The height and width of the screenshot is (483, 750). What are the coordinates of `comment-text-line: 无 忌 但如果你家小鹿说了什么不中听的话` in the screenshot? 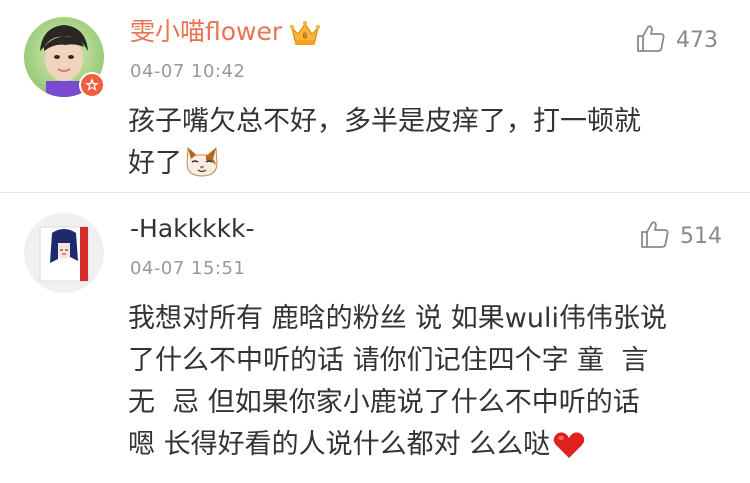 It's located at (384, 402).